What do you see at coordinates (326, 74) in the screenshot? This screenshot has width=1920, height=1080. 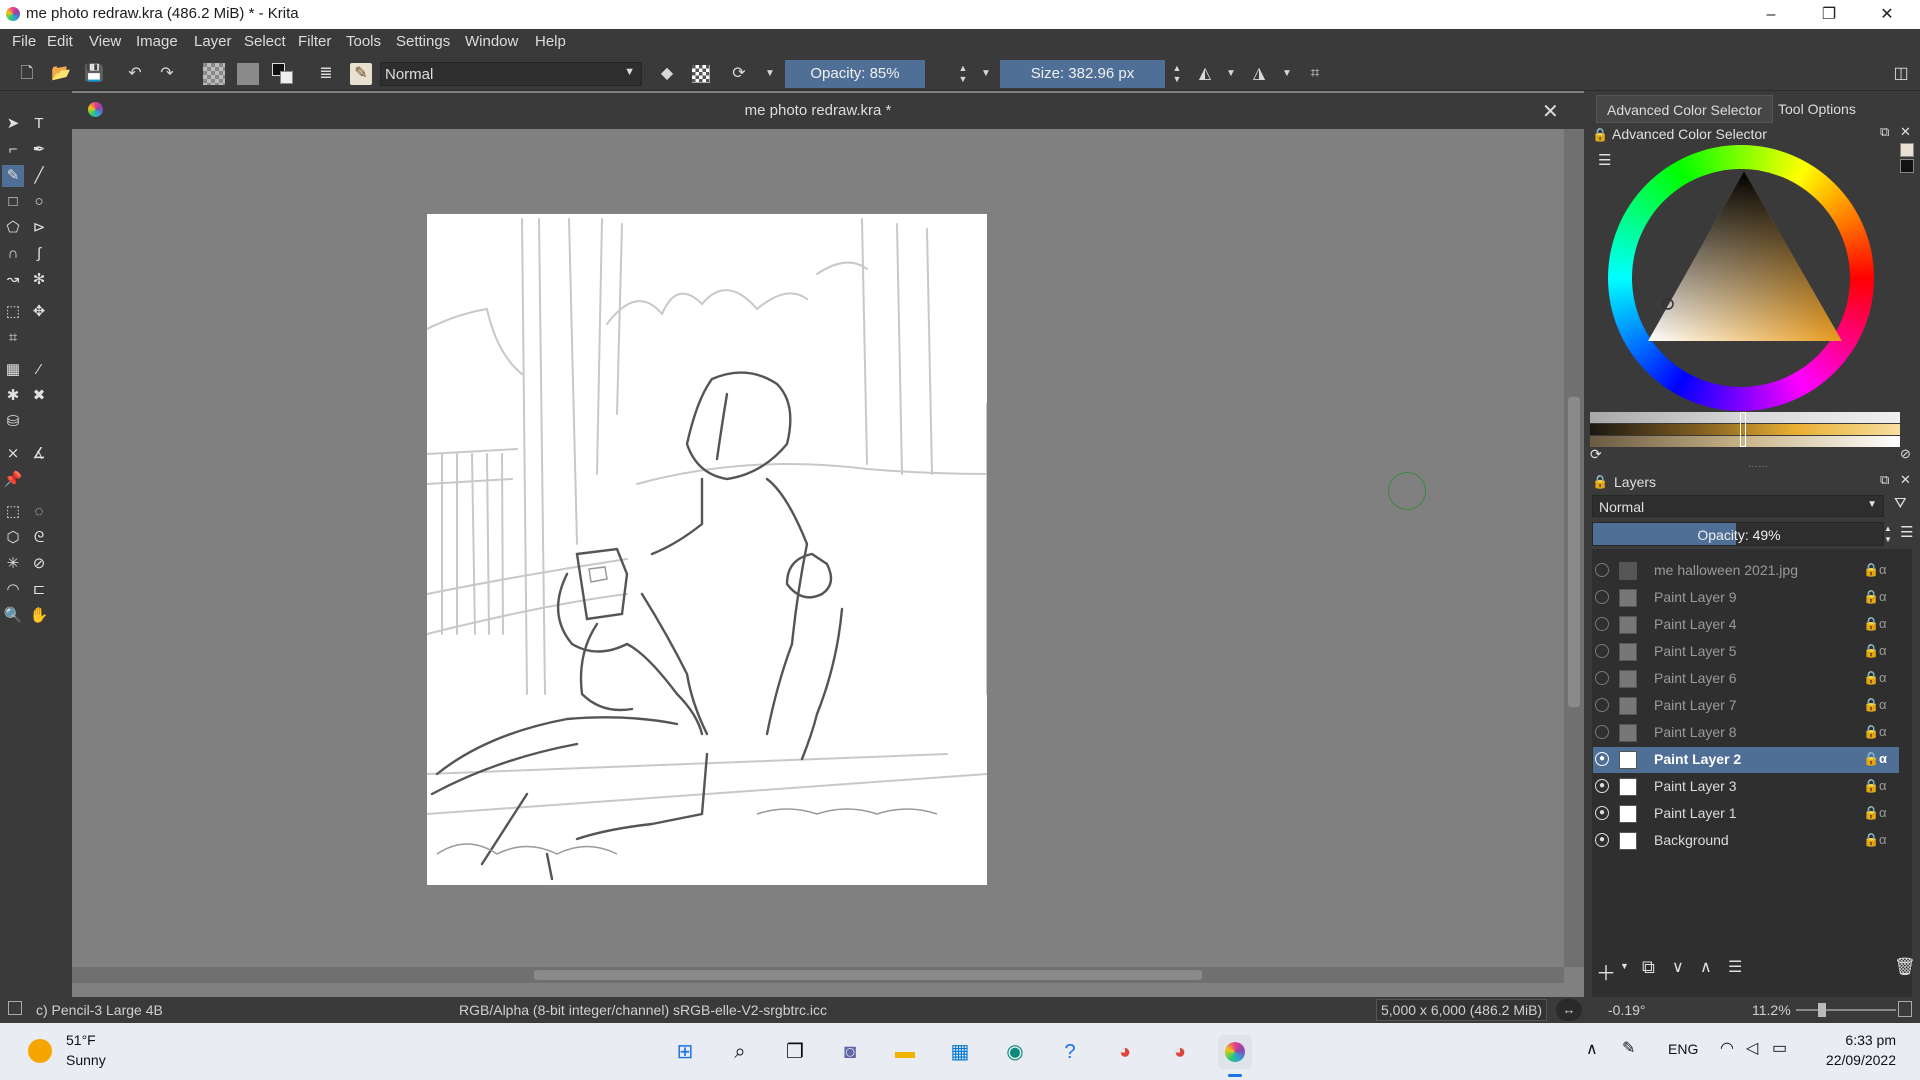 I see `brush-settings-icon: ≣` at bounding box center [326, 74].